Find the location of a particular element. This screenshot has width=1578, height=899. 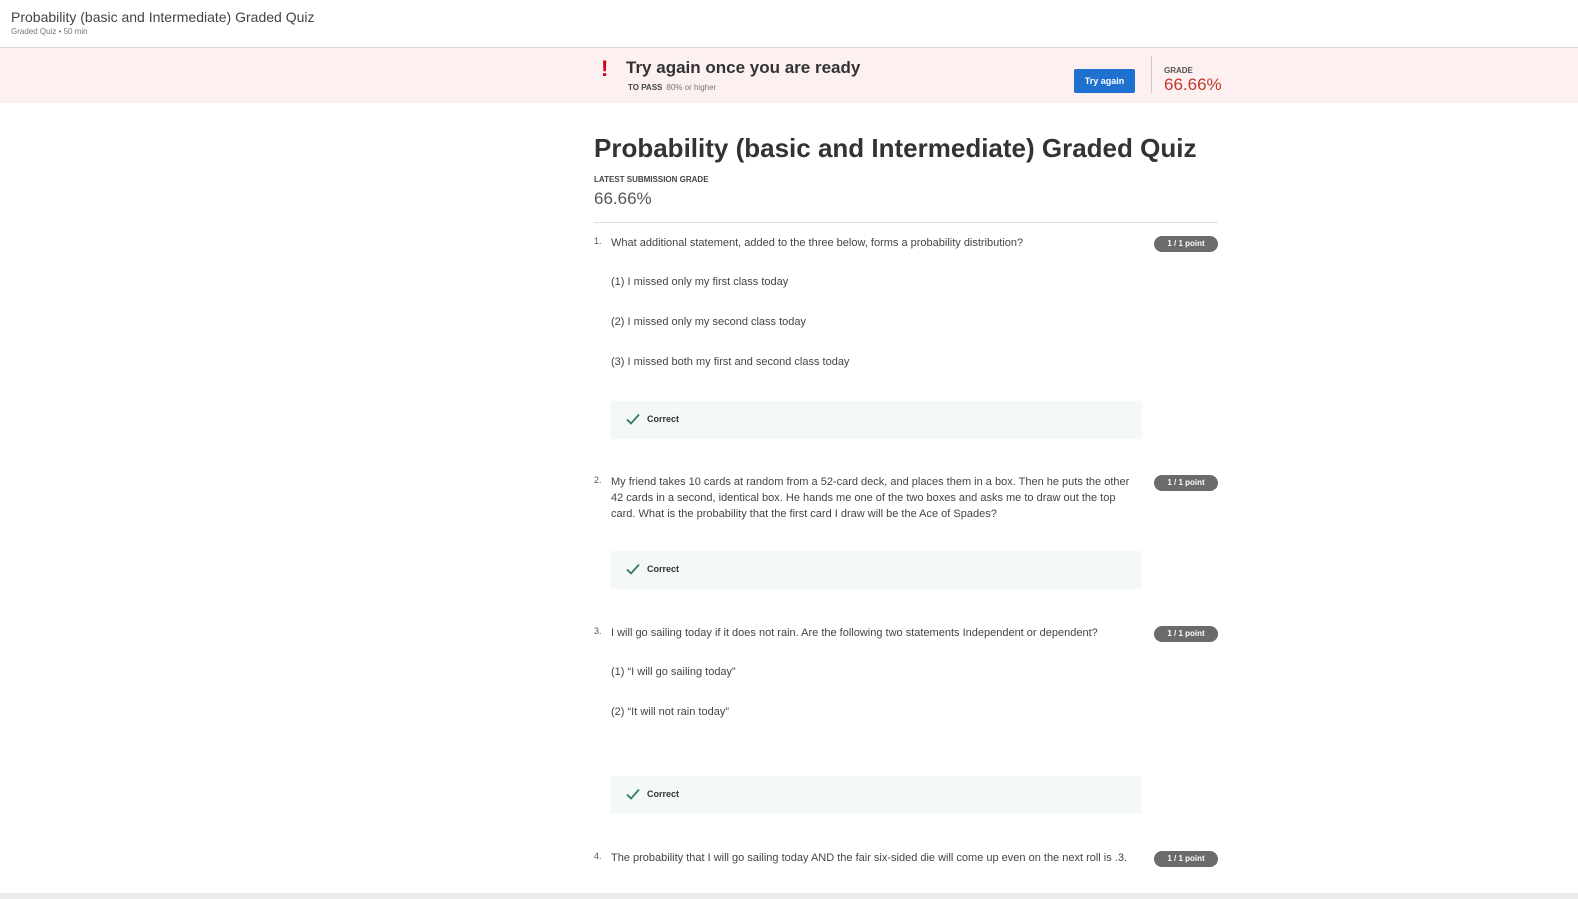

question-number: 1. is located at coordinates (598, 241).